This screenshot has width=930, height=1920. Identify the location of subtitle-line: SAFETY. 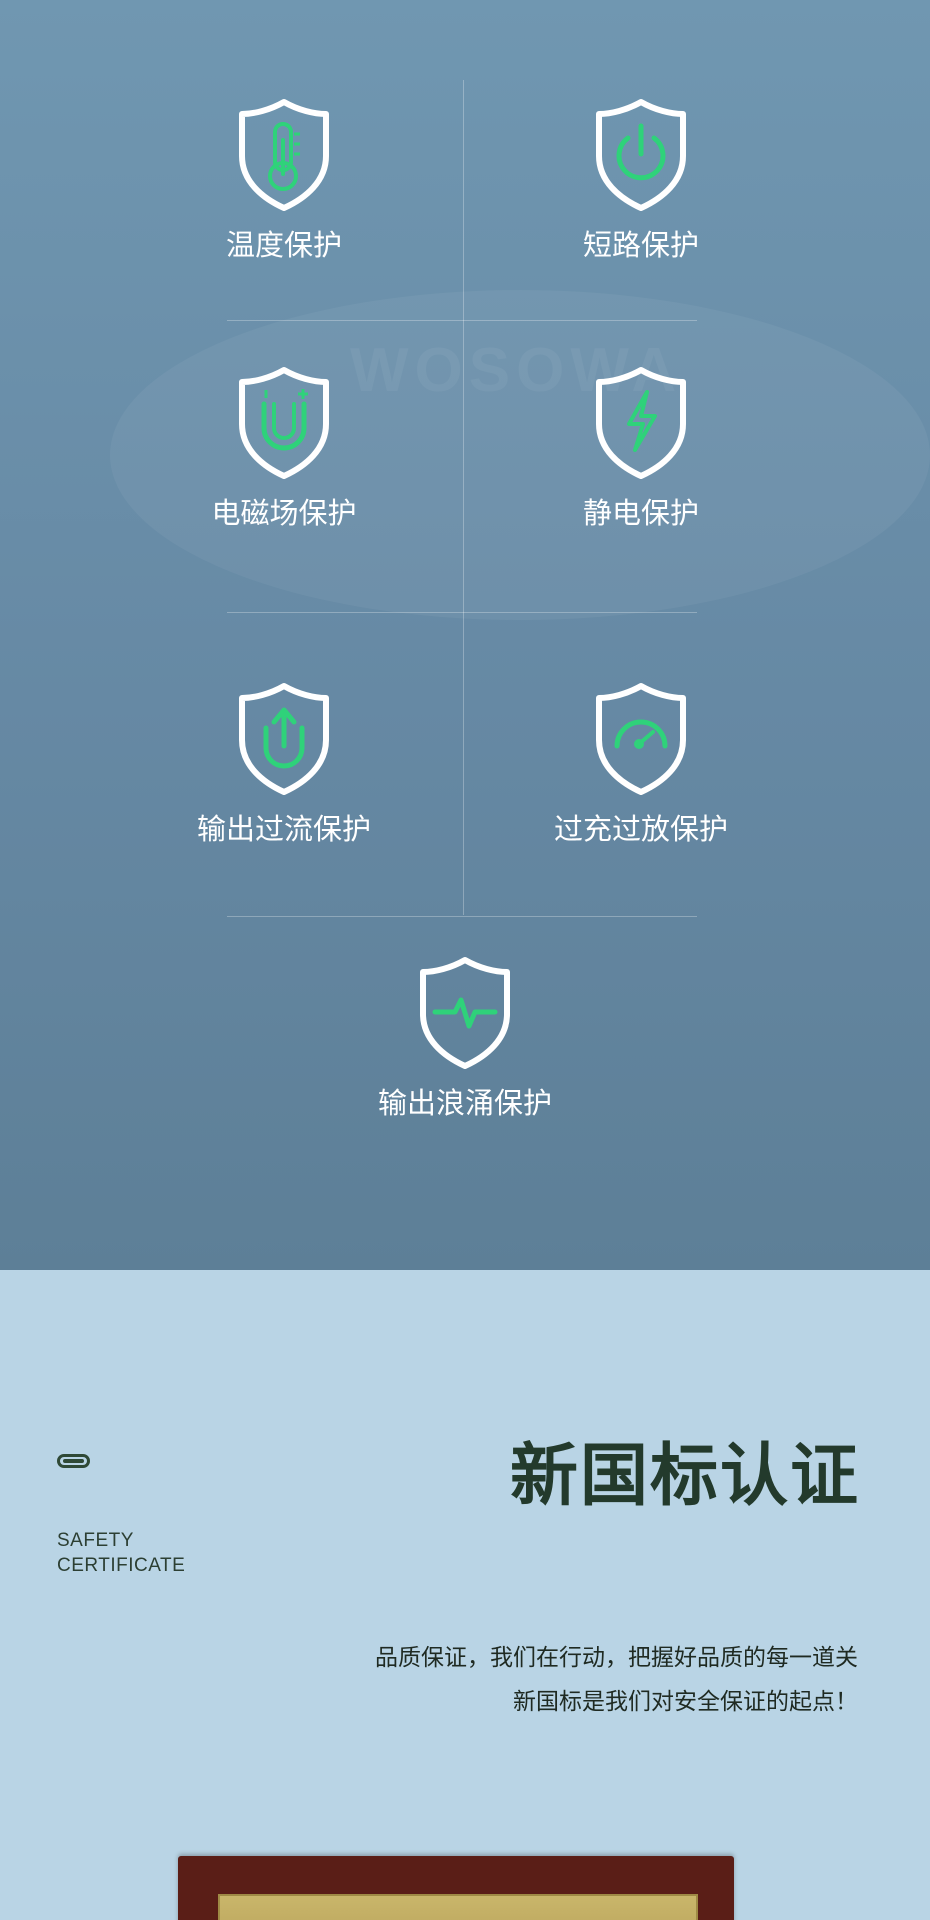
(95, 1540).